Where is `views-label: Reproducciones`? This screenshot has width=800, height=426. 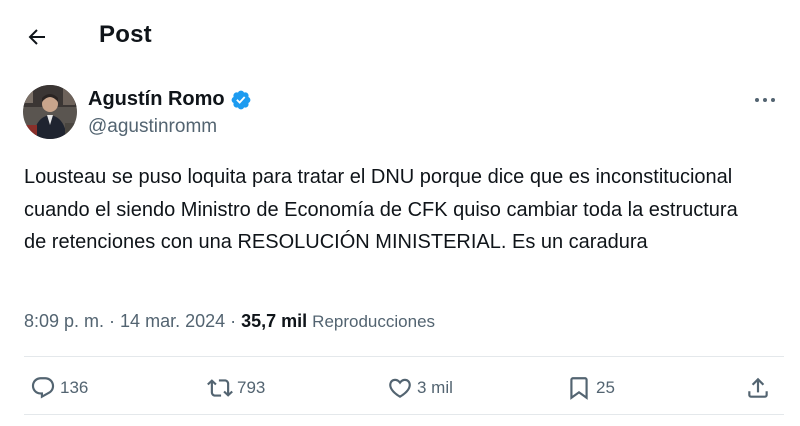 views-label: Reproducciones is located at coordinates (374, 321).